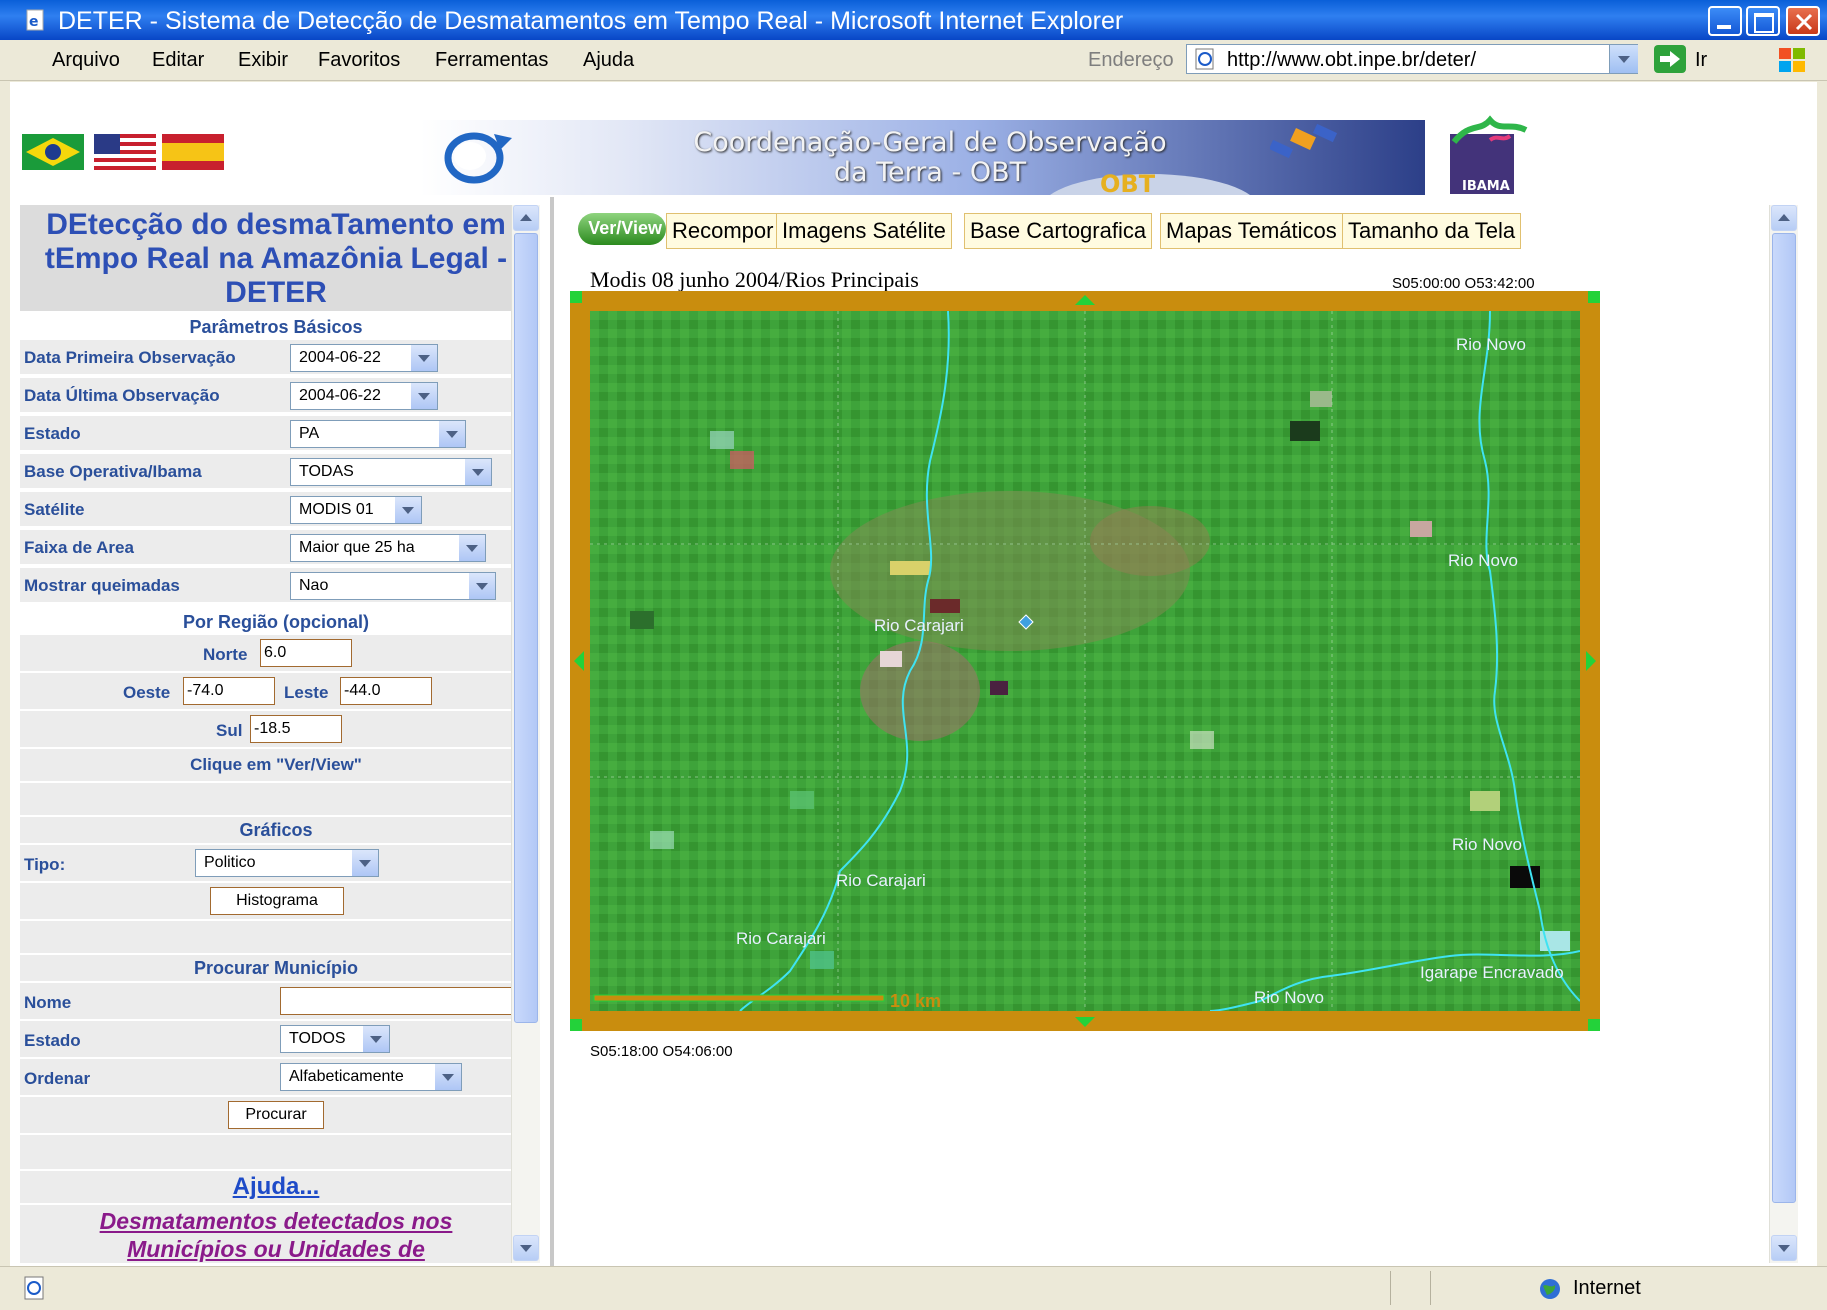  What do you see at coordinates (1463, 283) in the screenshot?
I see `coord-top-right: S05:00:00 O53:42:00` at bounding box center [1463, 283].